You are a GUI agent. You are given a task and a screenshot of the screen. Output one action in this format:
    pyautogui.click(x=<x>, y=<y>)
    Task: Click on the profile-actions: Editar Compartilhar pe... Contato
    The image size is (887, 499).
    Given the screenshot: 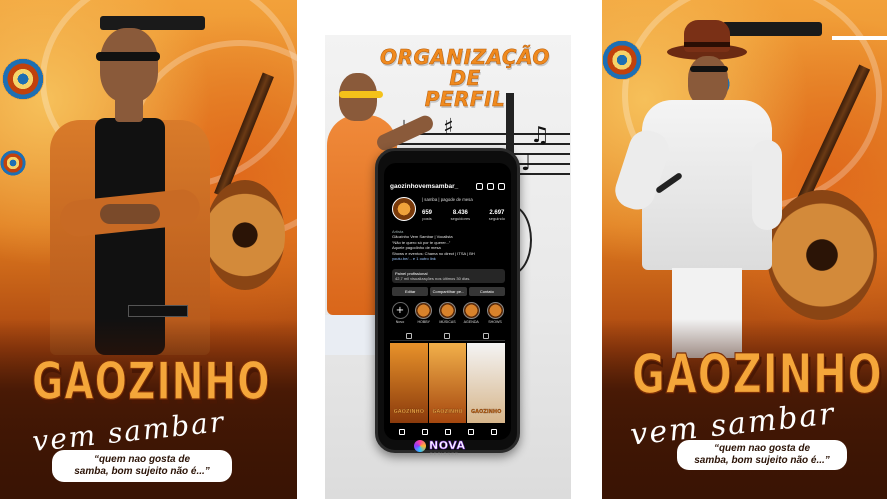 What is the action you would take?
    pyautogui.click(x=448, y=291)
    